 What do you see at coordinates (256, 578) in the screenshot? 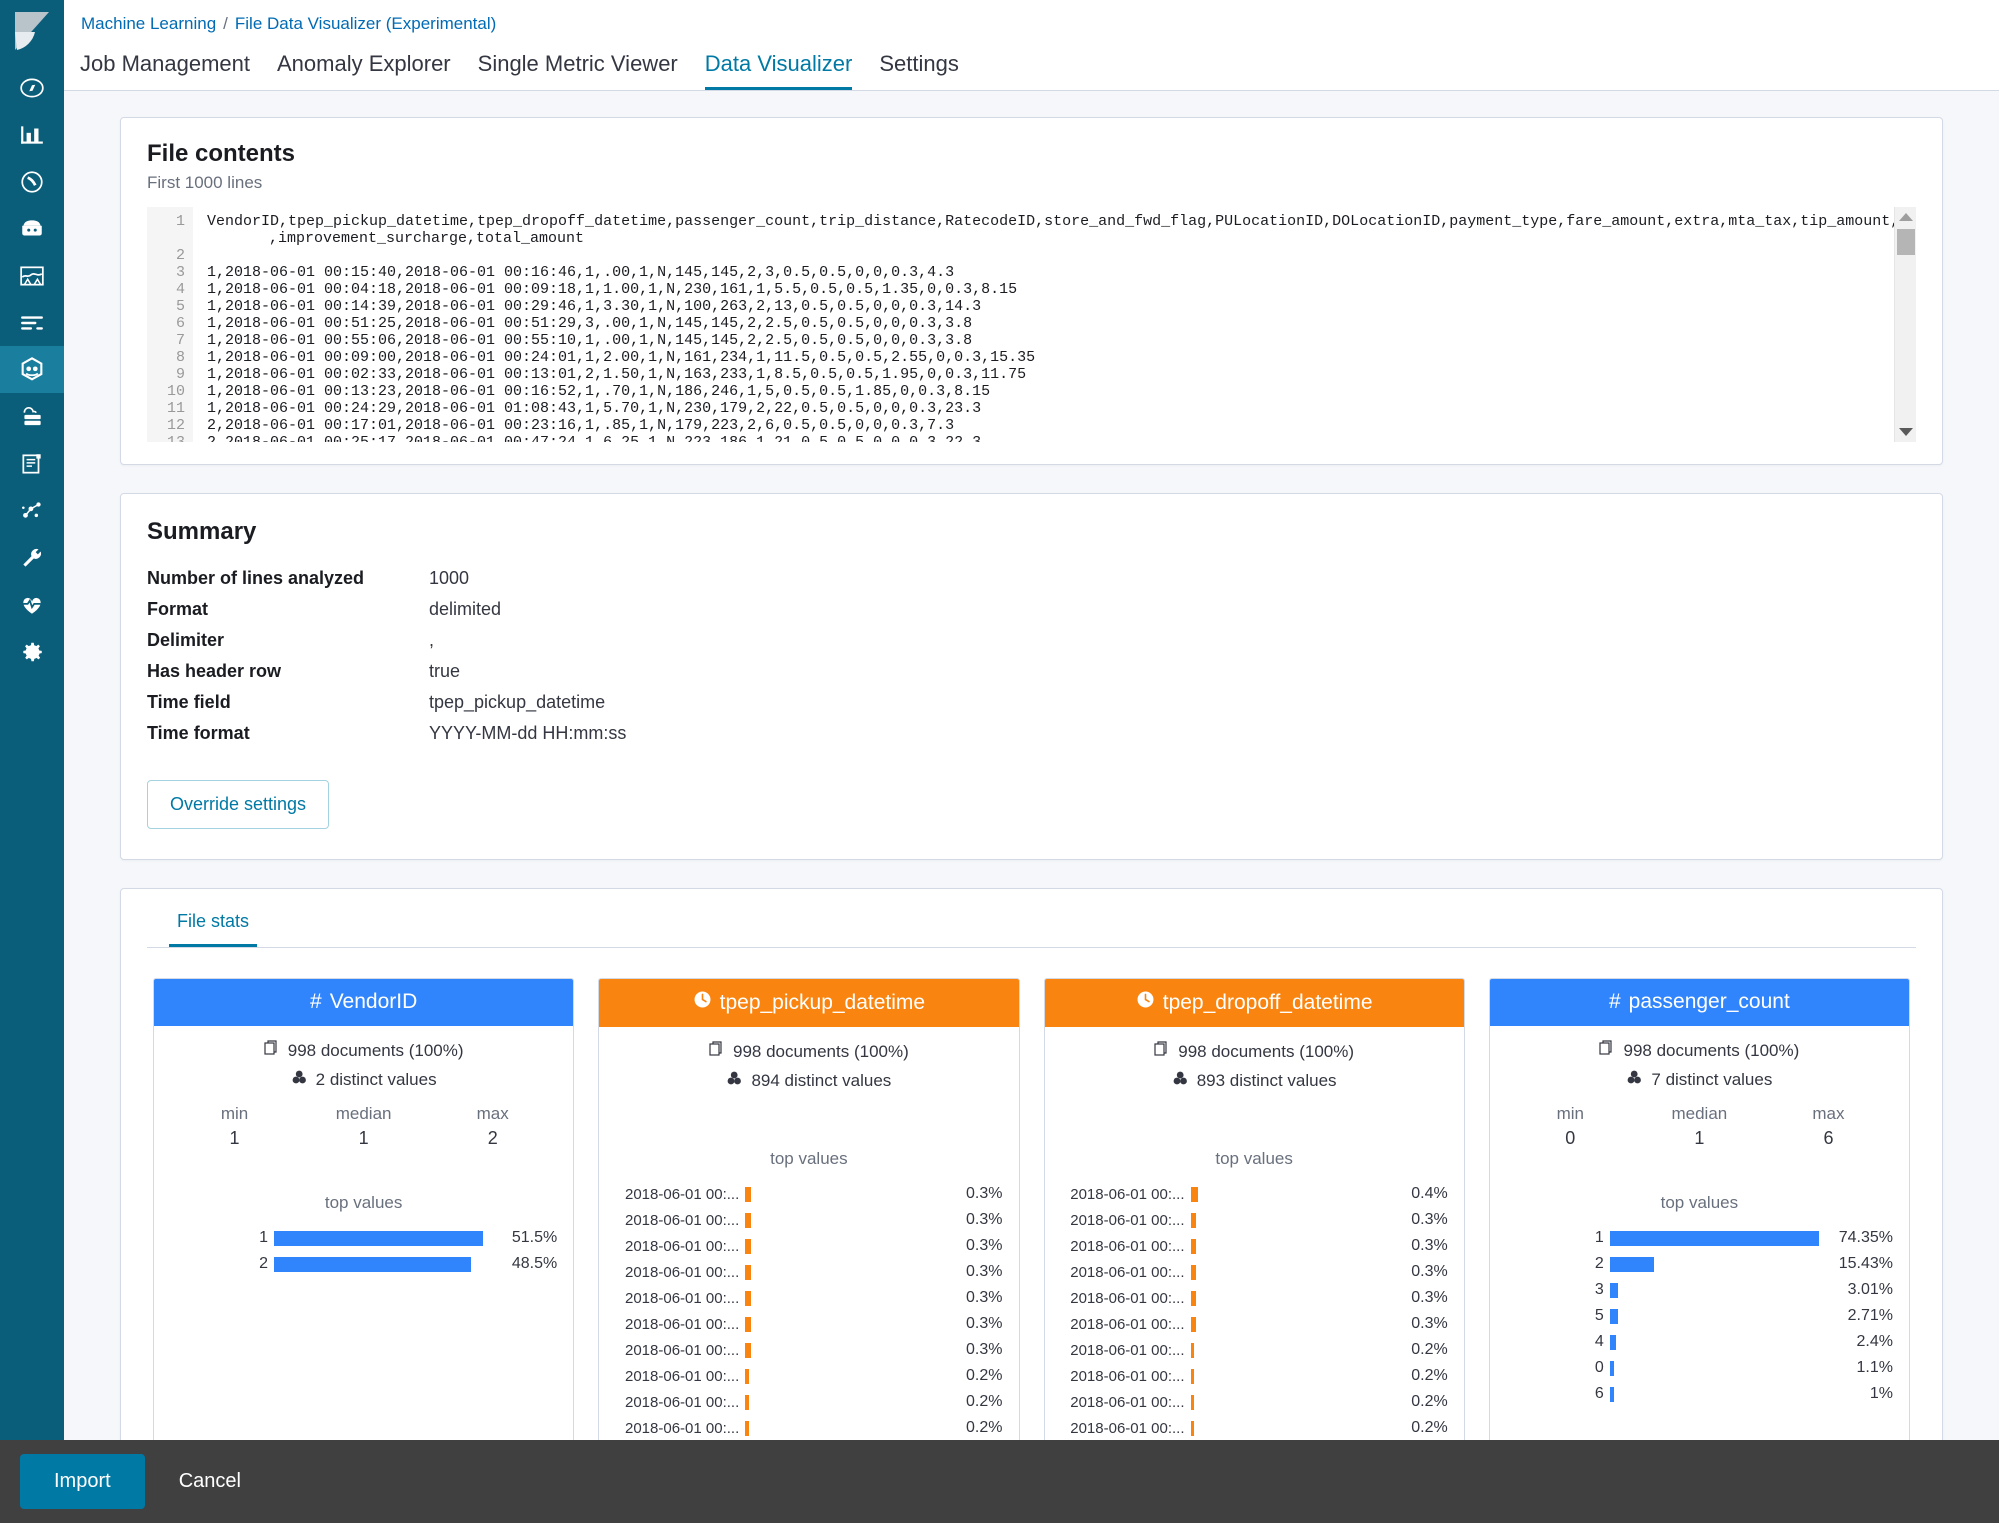
I see `summary-row-label: Number of lines analyzed` at bounding box center [256, 578].